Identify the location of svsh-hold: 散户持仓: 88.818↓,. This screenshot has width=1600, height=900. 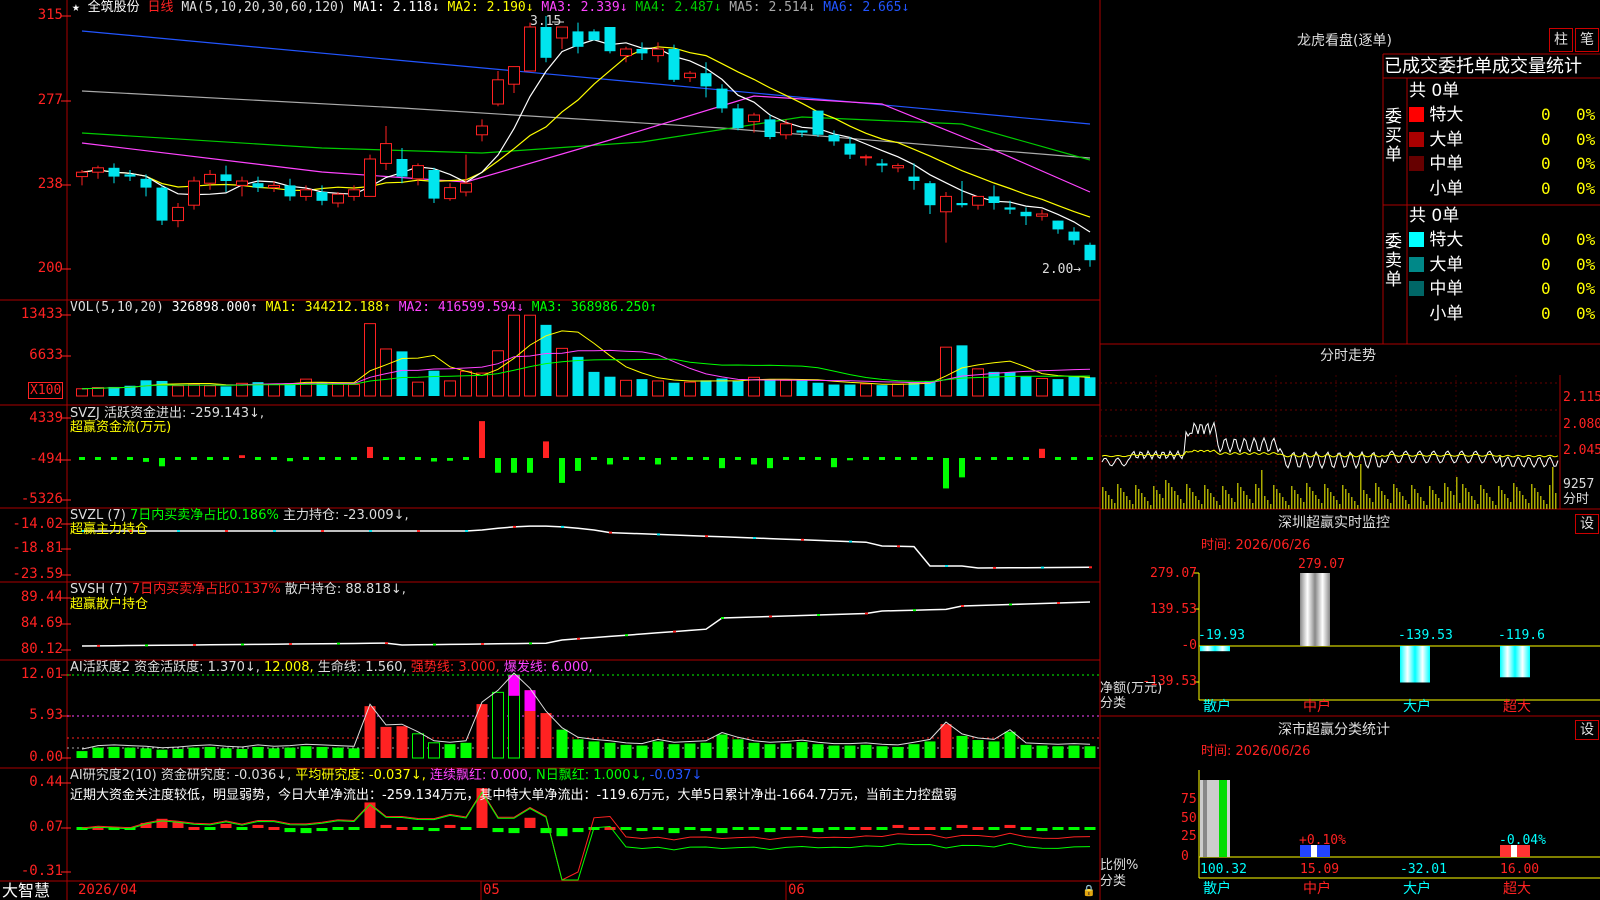
(345, 589).